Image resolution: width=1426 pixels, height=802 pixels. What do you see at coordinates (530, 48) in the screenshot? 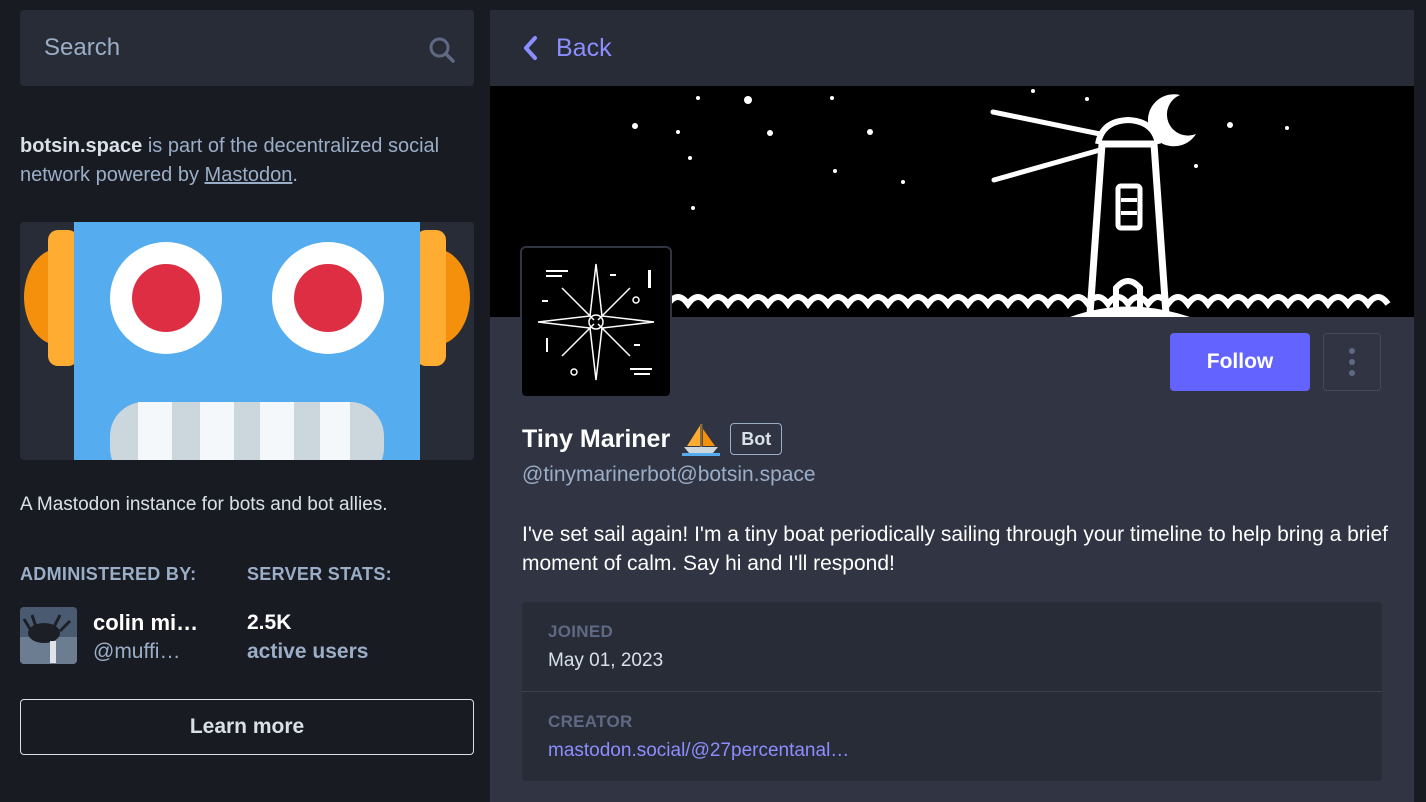
I see `chevron-left-icon` at bounding box center [530, 48].